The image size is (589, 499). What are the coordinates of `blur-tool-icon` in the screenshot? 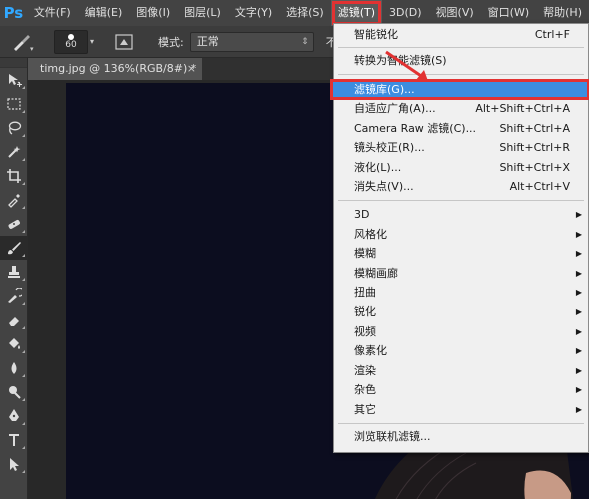 It's located at (14, 368).